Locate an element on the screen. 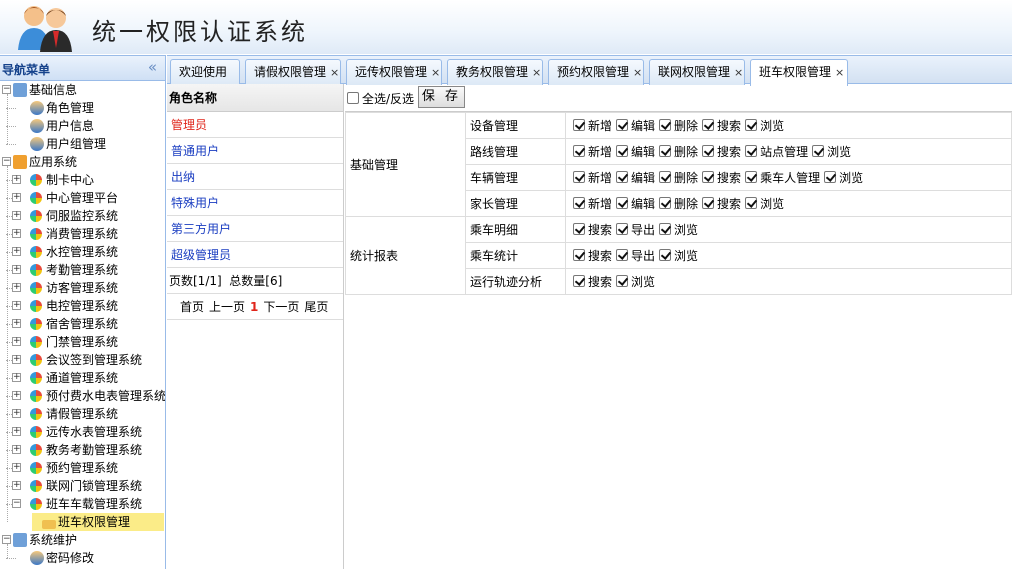 The image size is (1012, 569). collapse-toggle-icon: − is located at coordinates (6, 89).